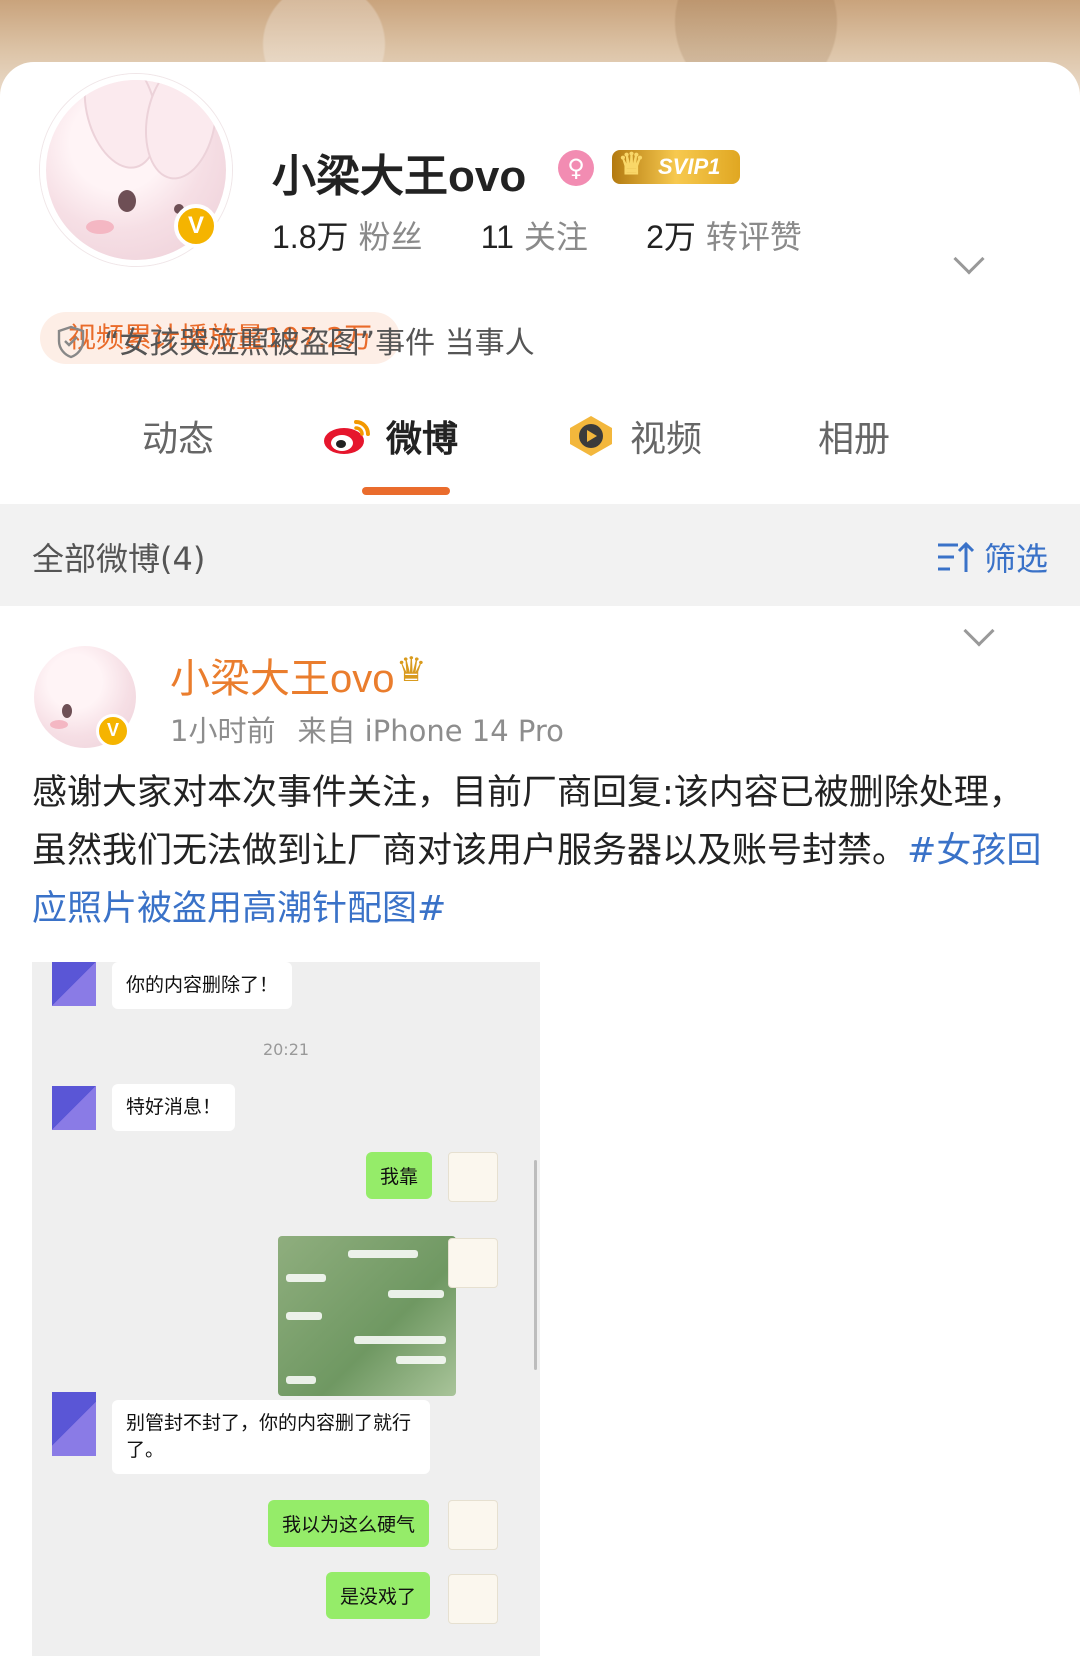  I want to click on svip-badge: ♛ SVIP1, so click(676, 166).